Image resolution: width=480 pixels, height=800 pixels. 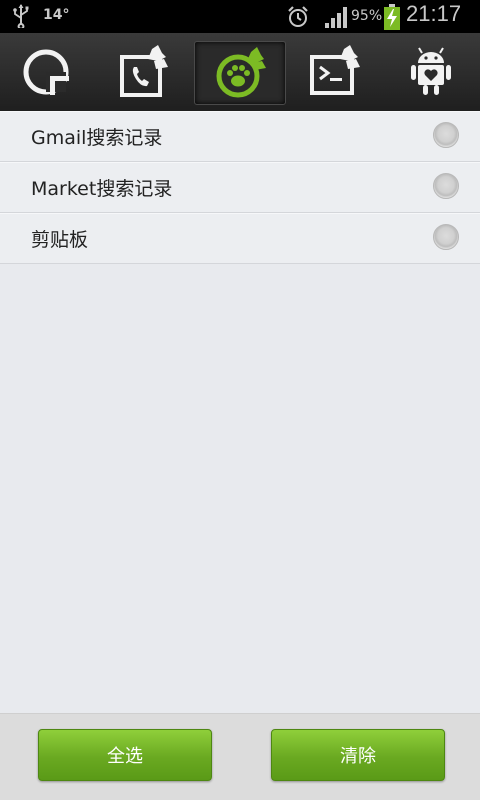 I want to click on paw-clean-icon, so click(x=241, y=72).